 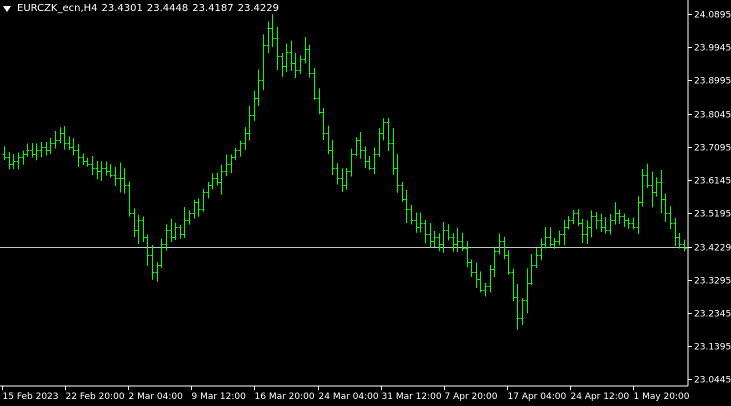 I want to click on x-tick-label: 24 Mar 04:00, so click(x=349, y=397).